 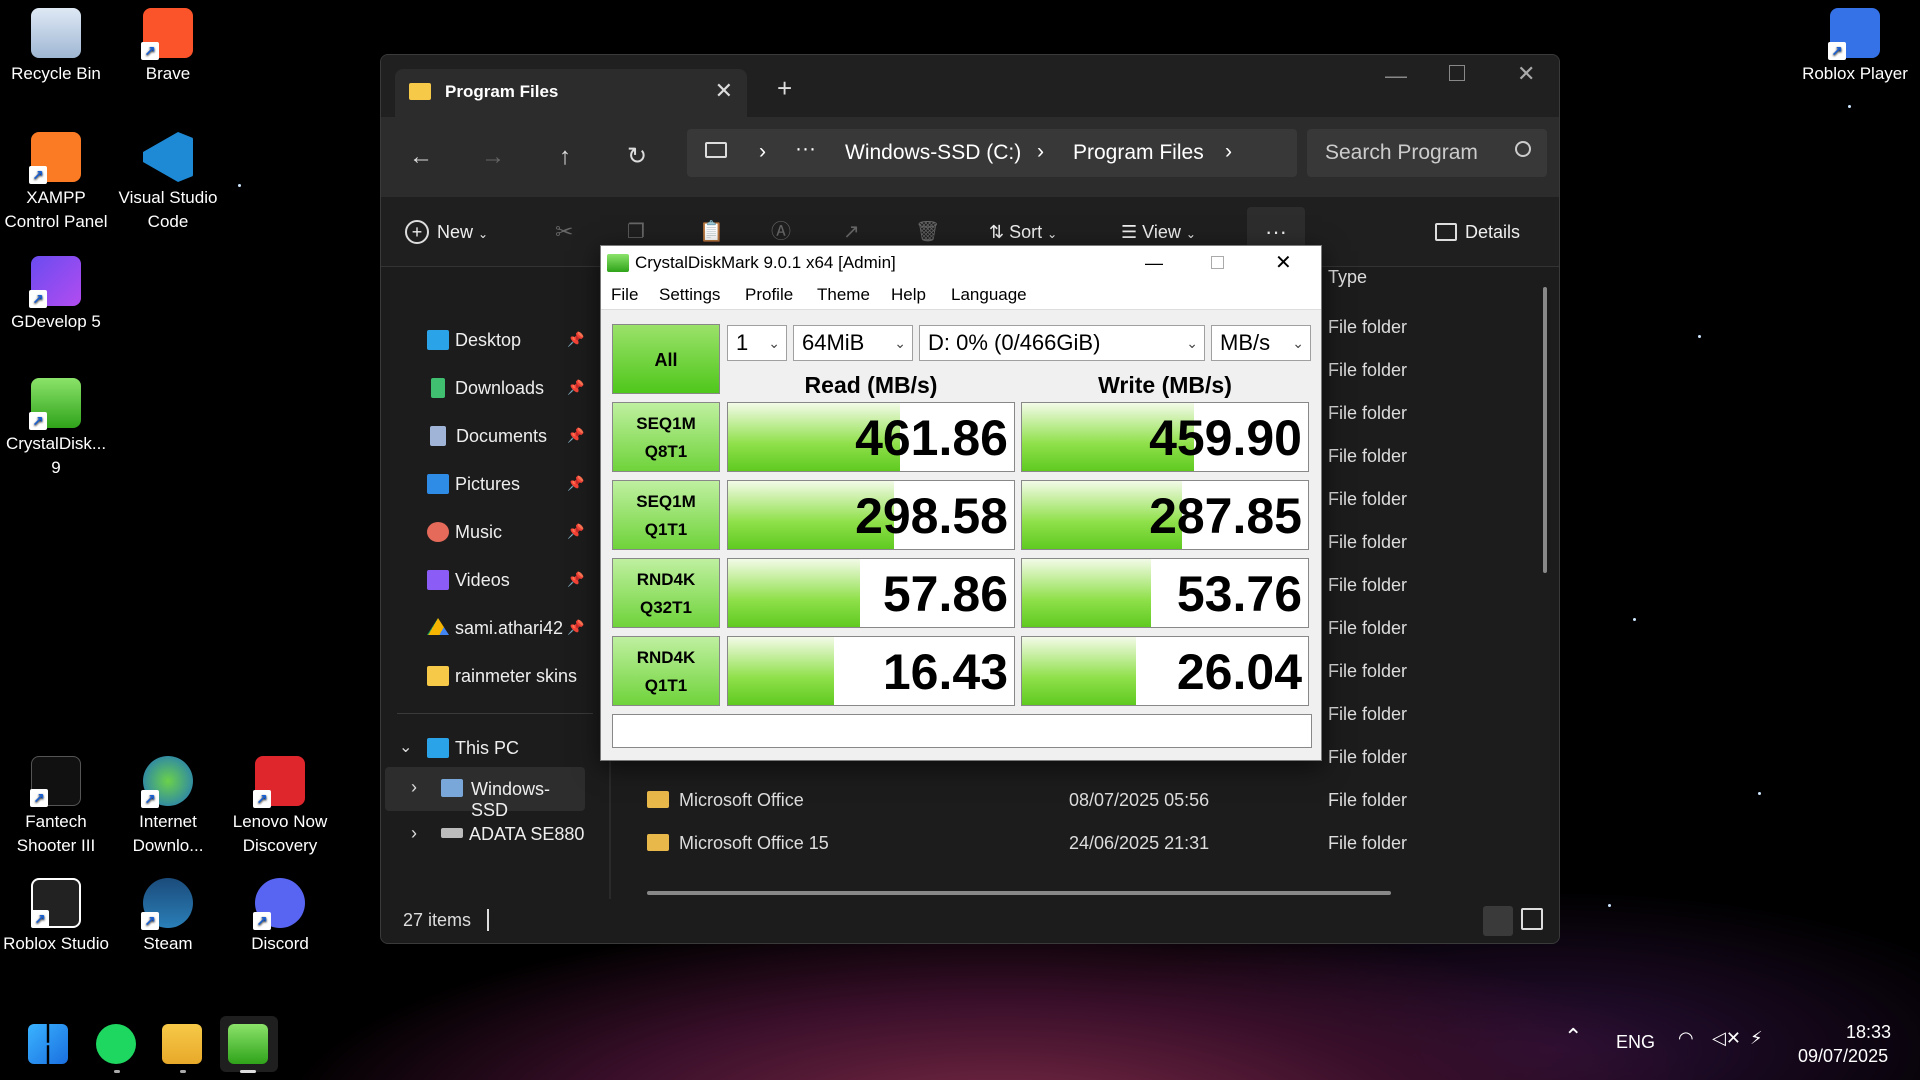 What do you see at coordinates (784, 88) in the screenshot?
I see `new-tab-icon: +` at bounding box center [784, 88].